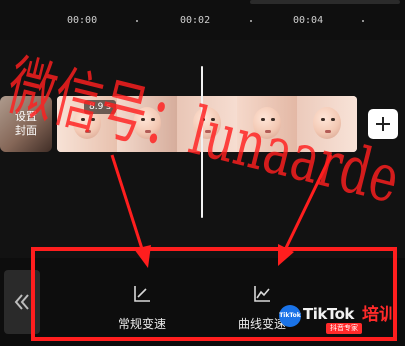 The width and height of the screenshot is (405, 346). Describe the element at coordinates (308, 202) in the screenshot. I see `arrow-right` at that location.